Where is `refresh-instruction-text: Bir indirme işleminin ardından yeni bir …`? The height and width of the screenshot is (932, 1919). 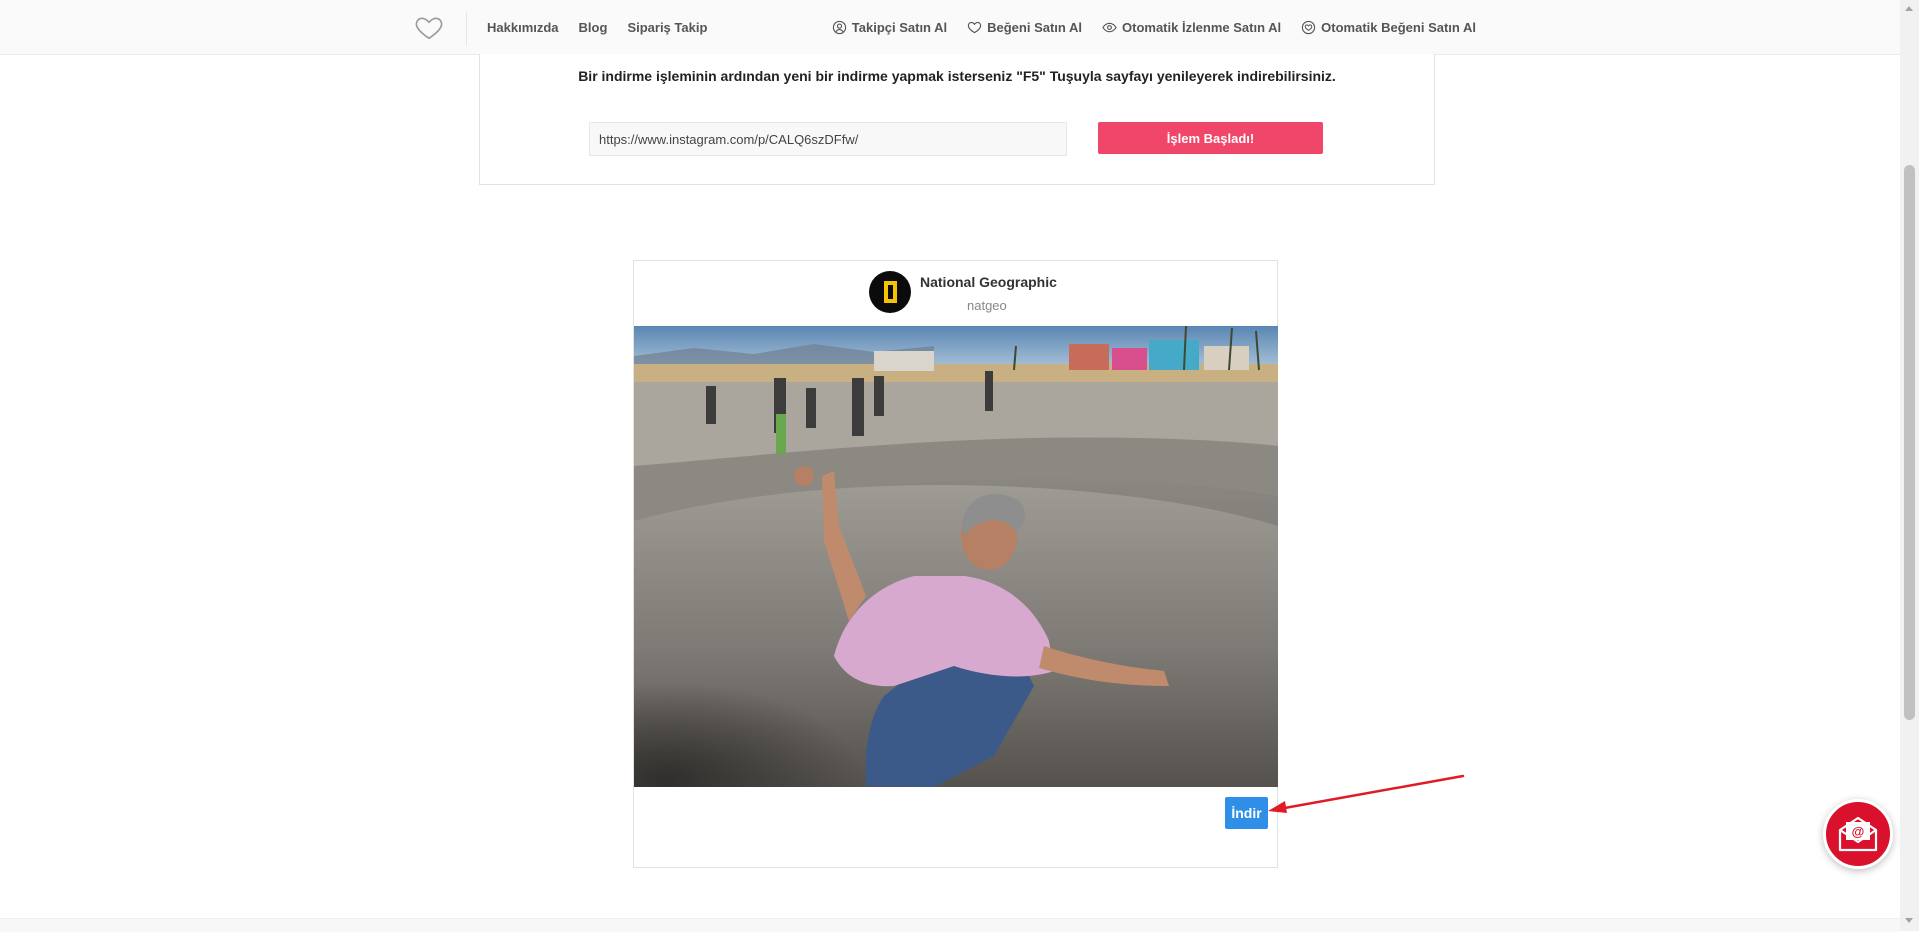
refresh-instruction-text: Bir indirme işleminin ardından yeni bir … is located at coordinates (957, 76).